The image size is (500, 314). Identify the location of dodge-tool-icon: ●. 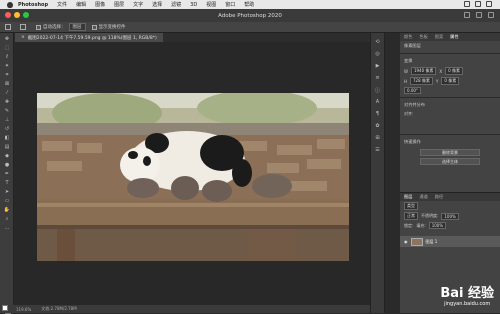
(7, 164).